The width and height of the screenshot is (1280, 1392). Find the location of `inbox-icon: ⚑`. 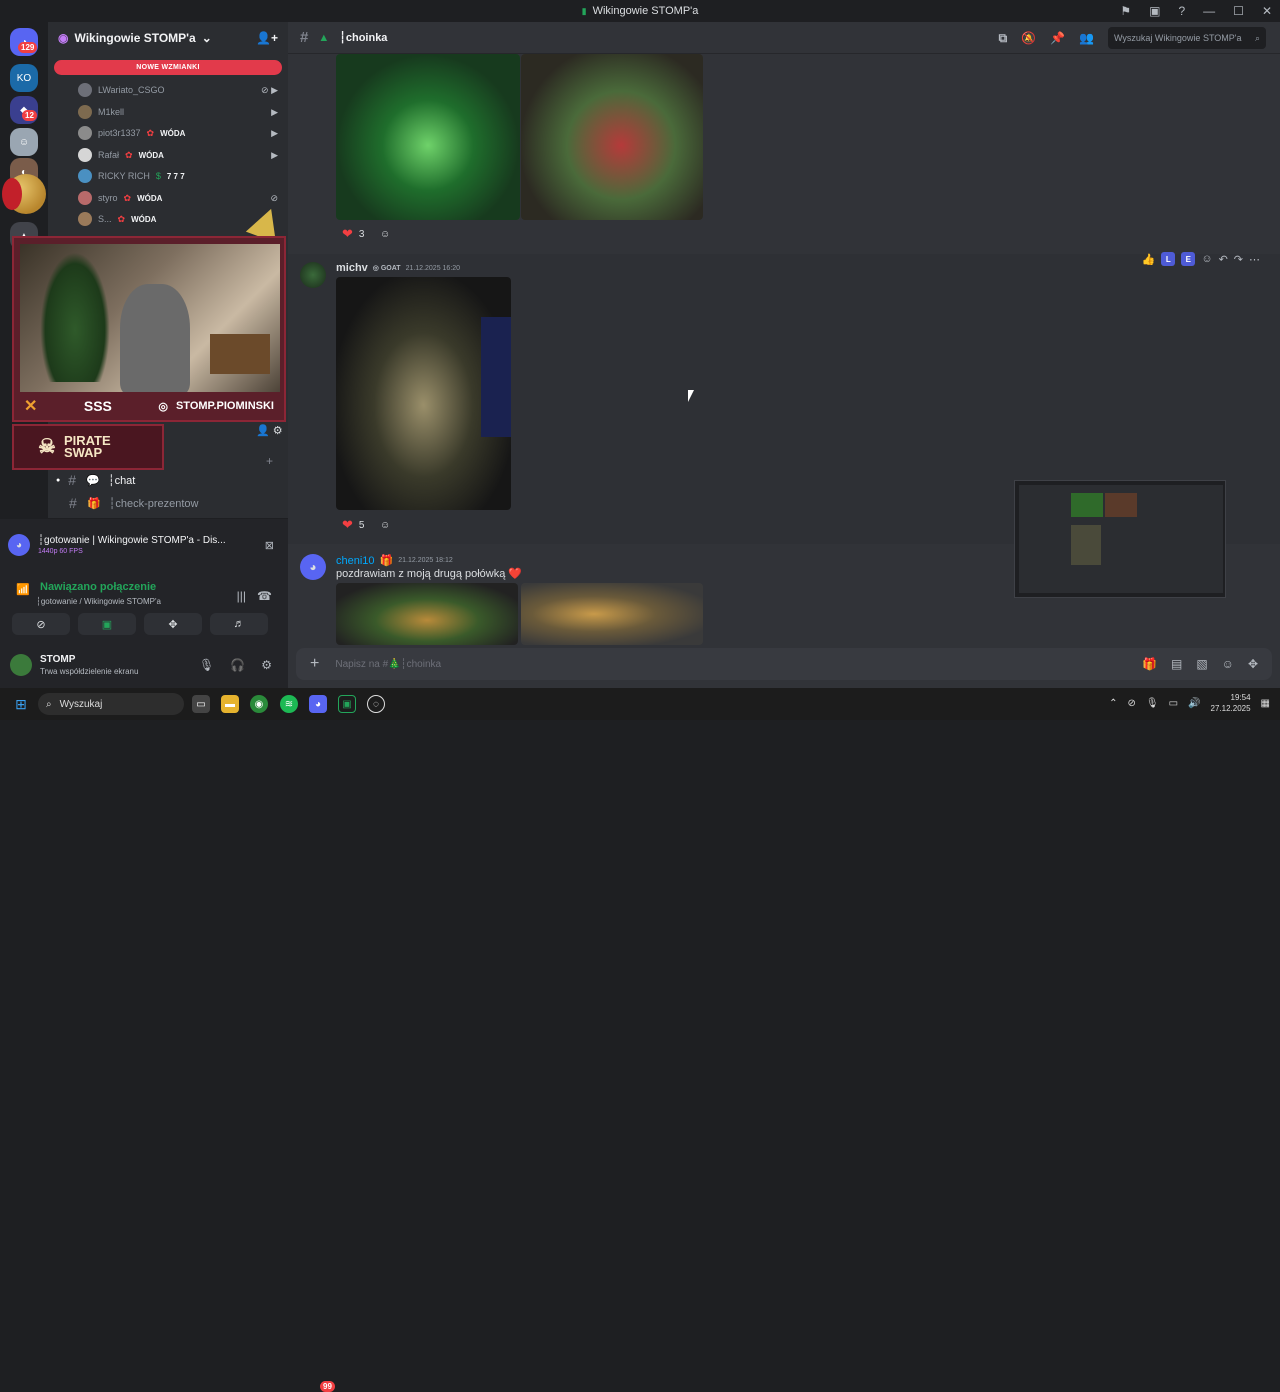

inbox-icon: ⚑ is located at coordinates (1125, 11).